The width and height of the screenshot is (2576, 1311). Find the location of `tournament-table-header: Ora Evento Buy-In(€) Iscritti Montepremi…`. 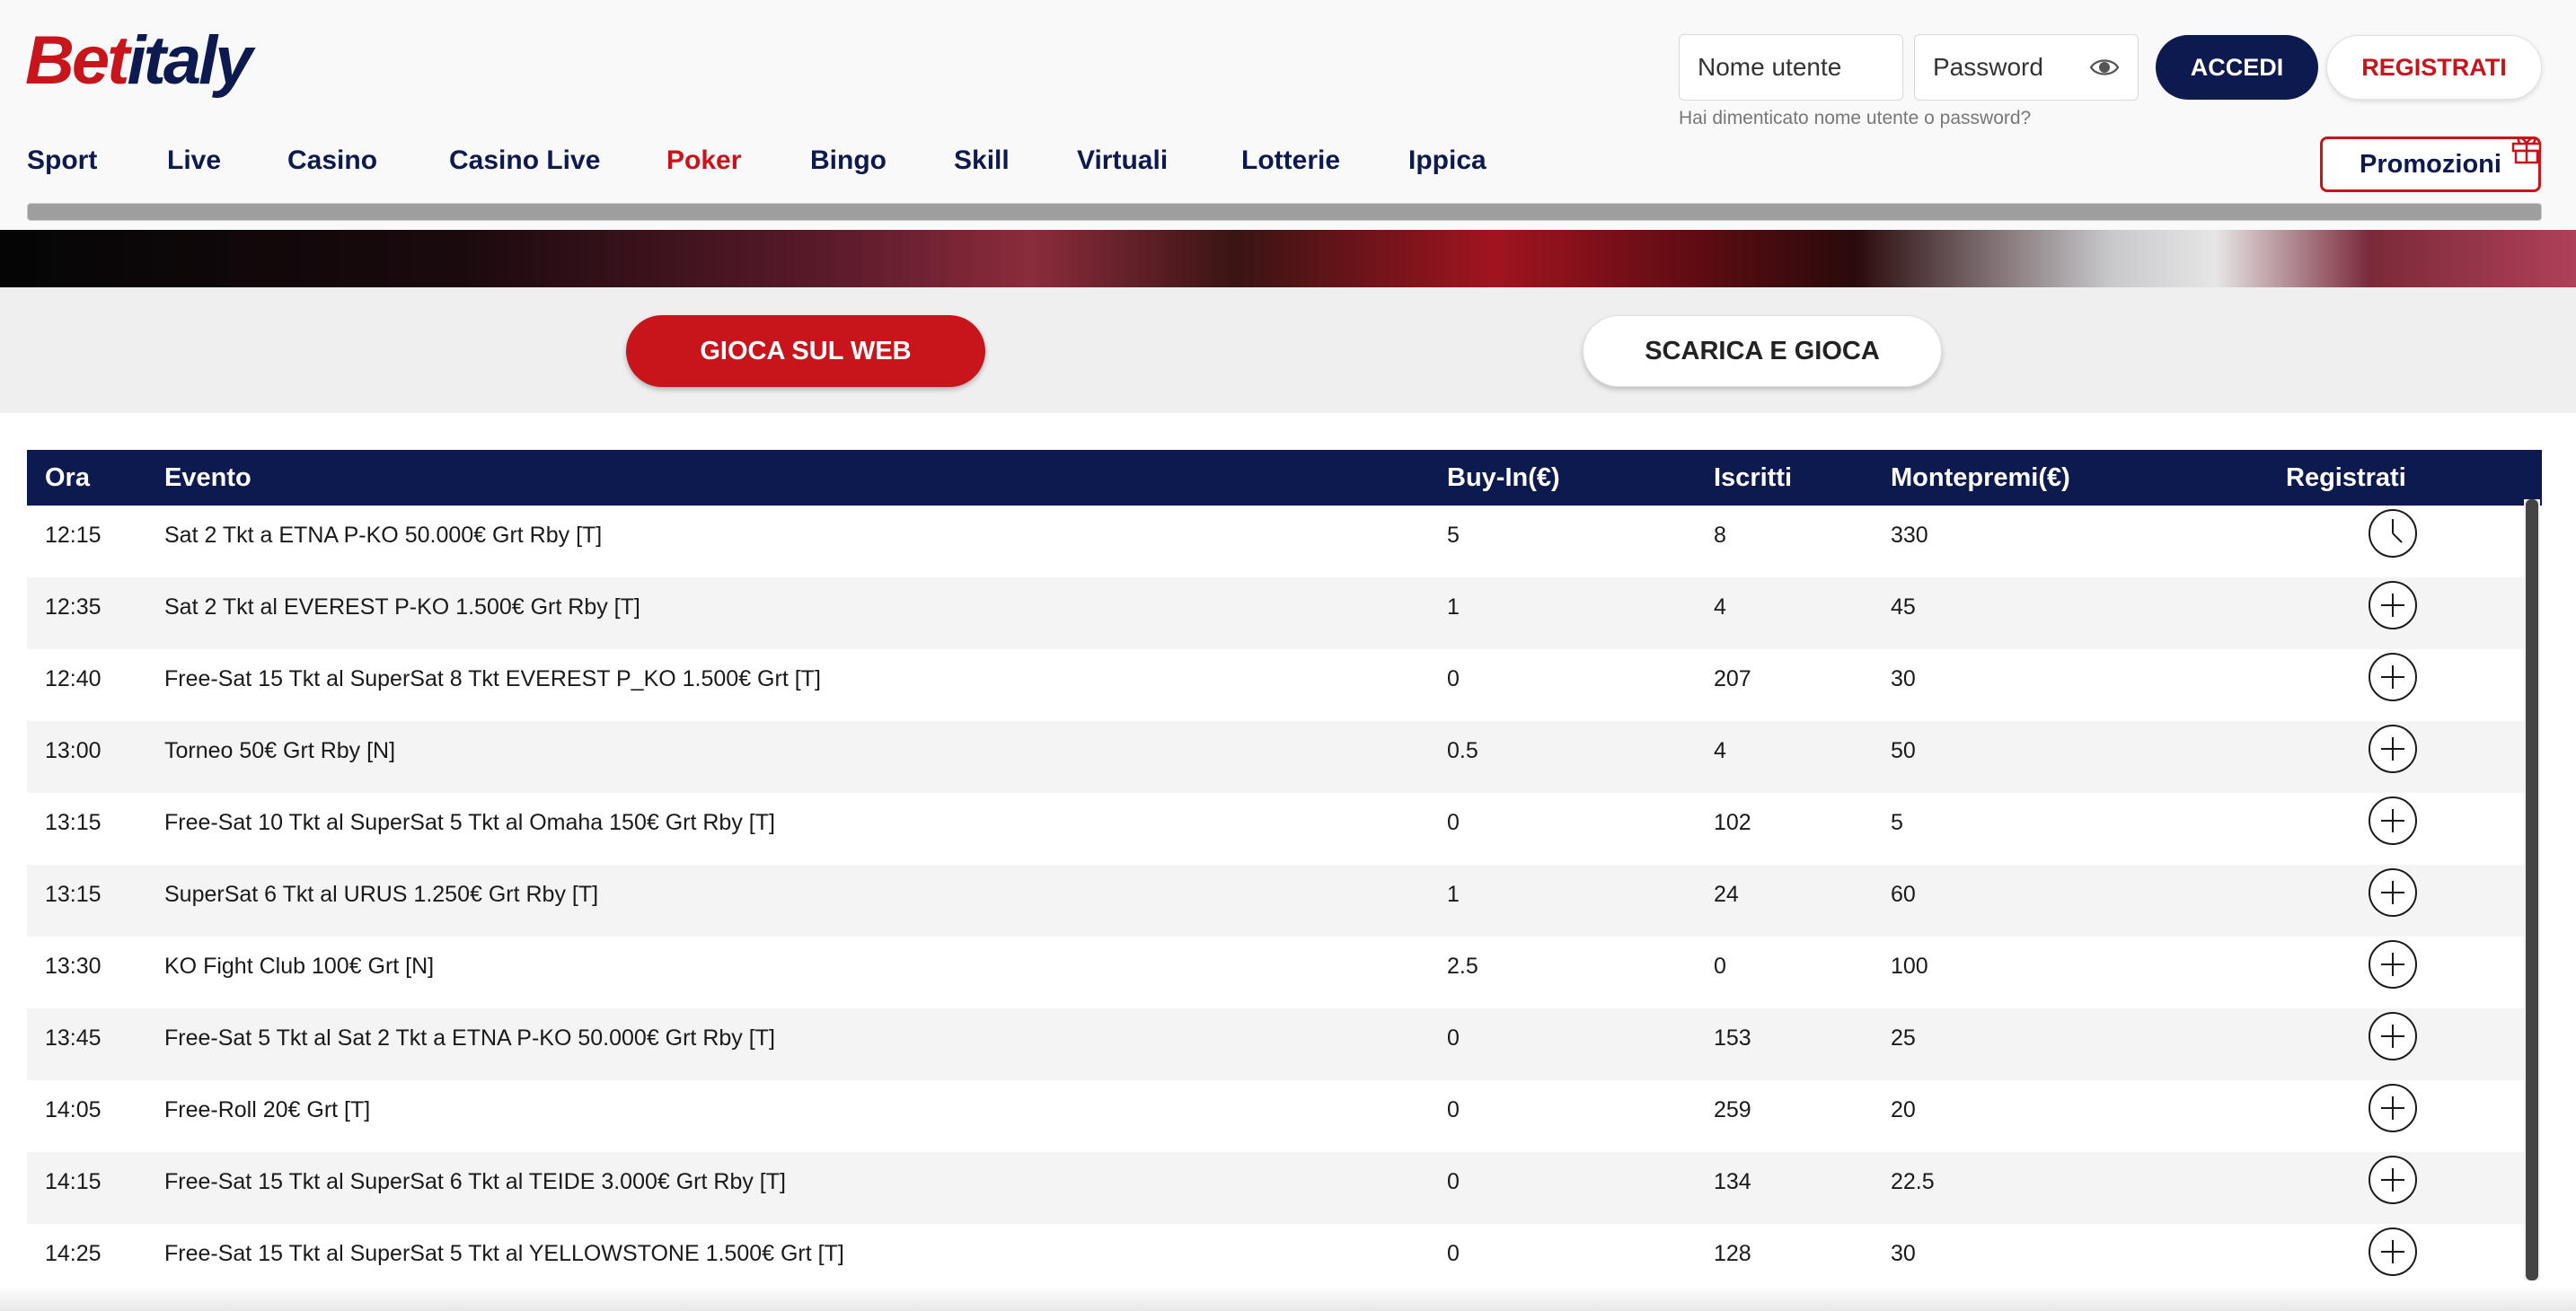

tournament-table-header: Ora Evento Buy-In(€) Iscritti Montepremi… is located at coordinates (1284, 478).